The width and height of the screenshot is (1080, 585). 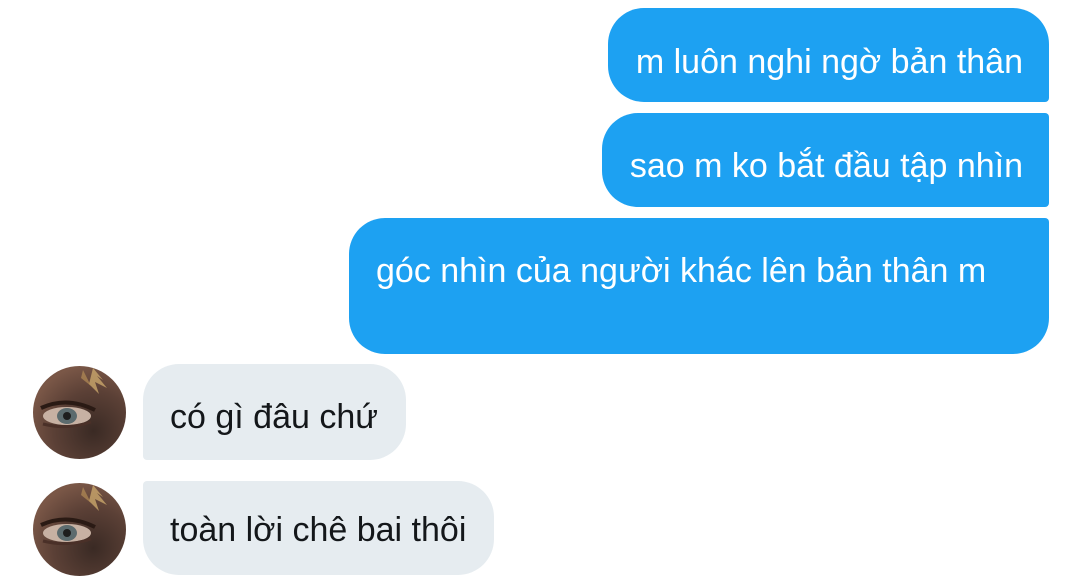 I want to click on received-message-bubble: có gì đâu chứ, so click(x=275, y=412).